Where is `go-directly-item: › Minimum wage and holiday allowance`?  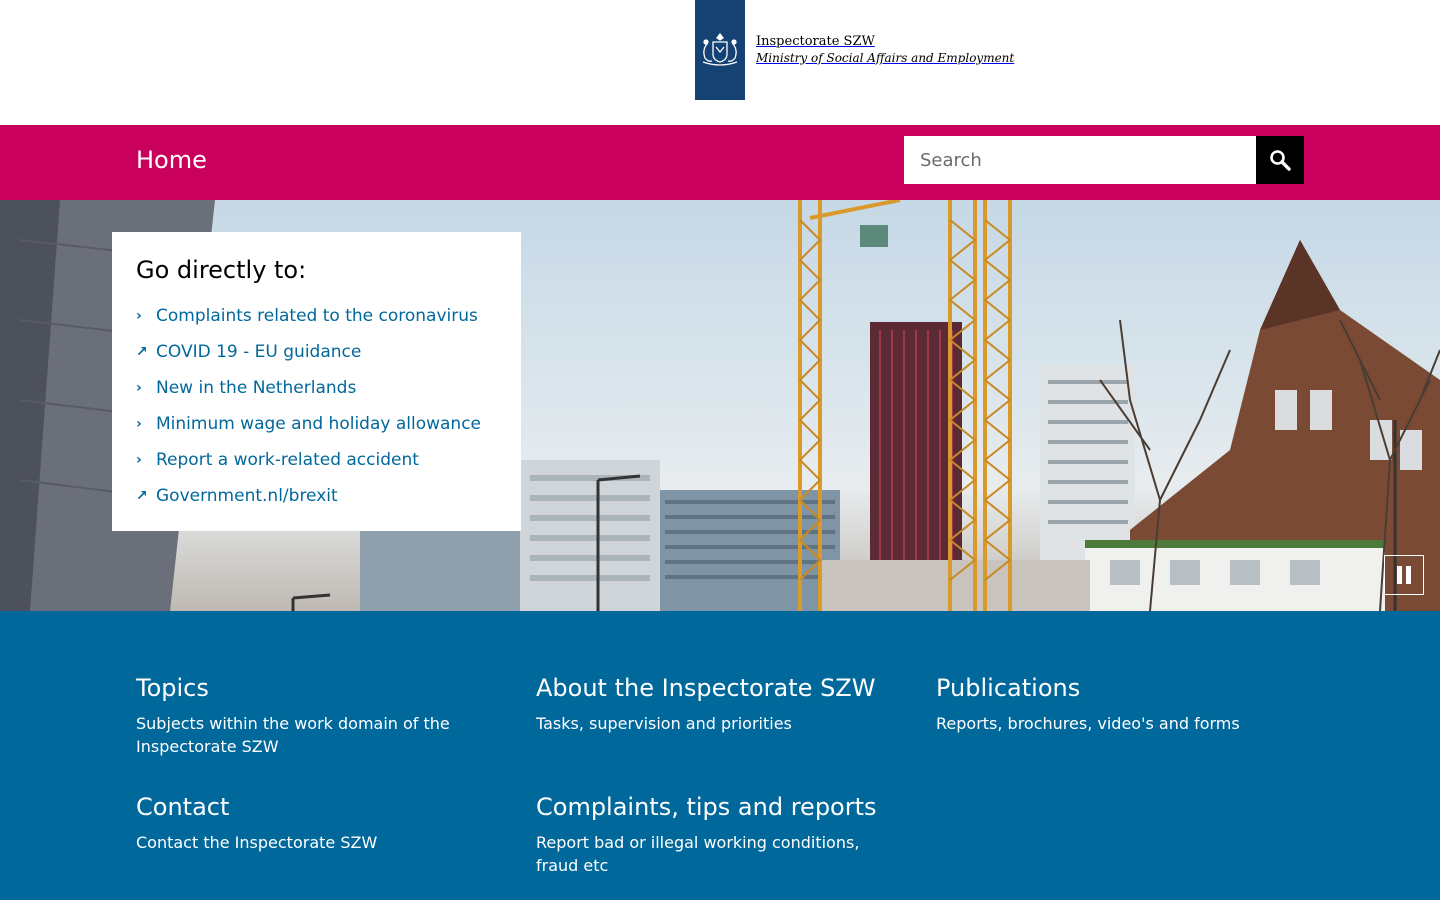
go-directly-item: › Minimum wage and holiday allowance is located at coordinates (316, 424).